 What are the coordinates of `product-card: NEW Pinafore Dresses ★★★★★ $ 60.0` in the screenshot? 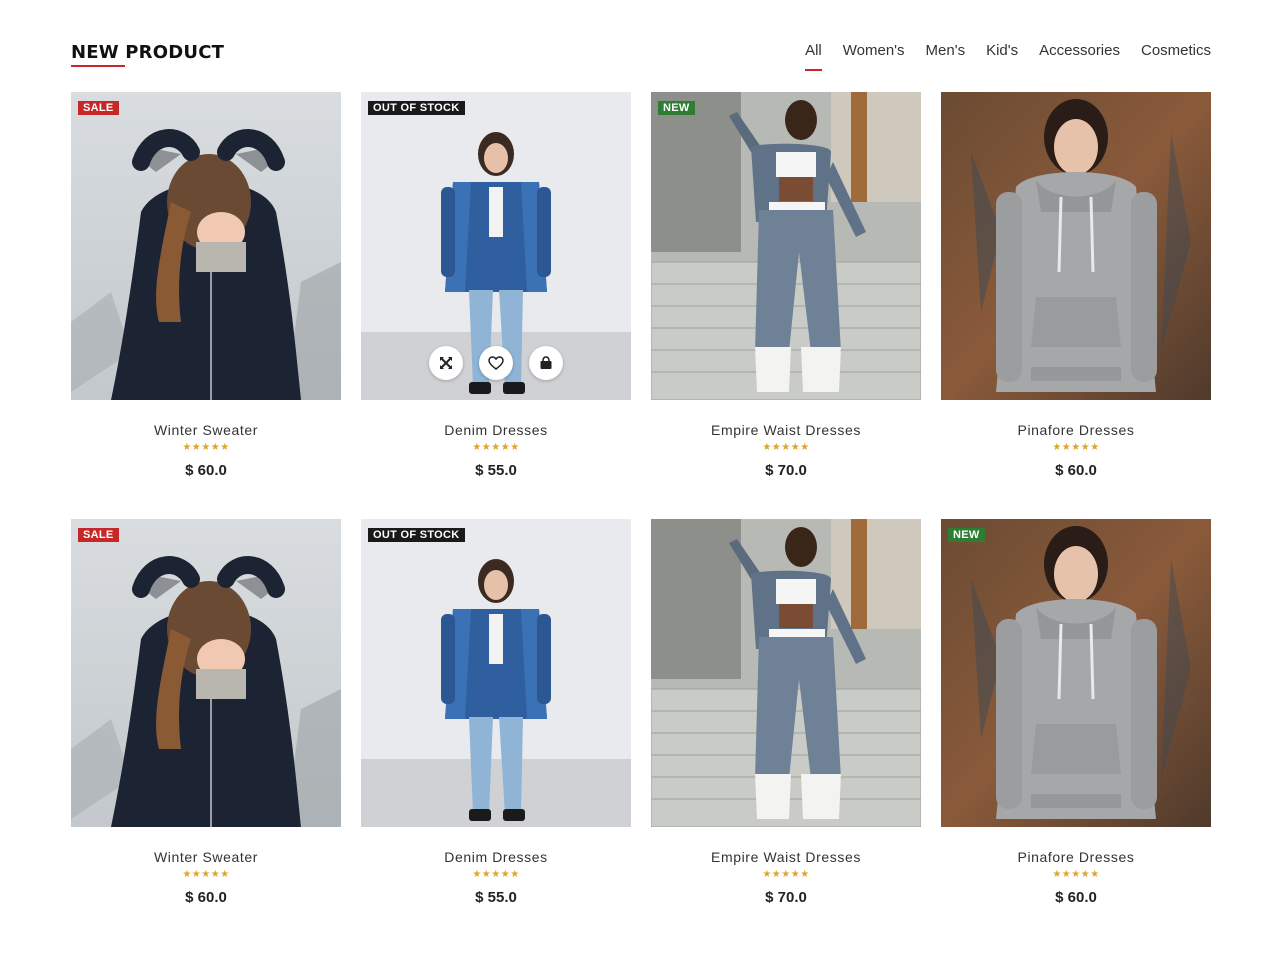 It's located at (1076, 732).